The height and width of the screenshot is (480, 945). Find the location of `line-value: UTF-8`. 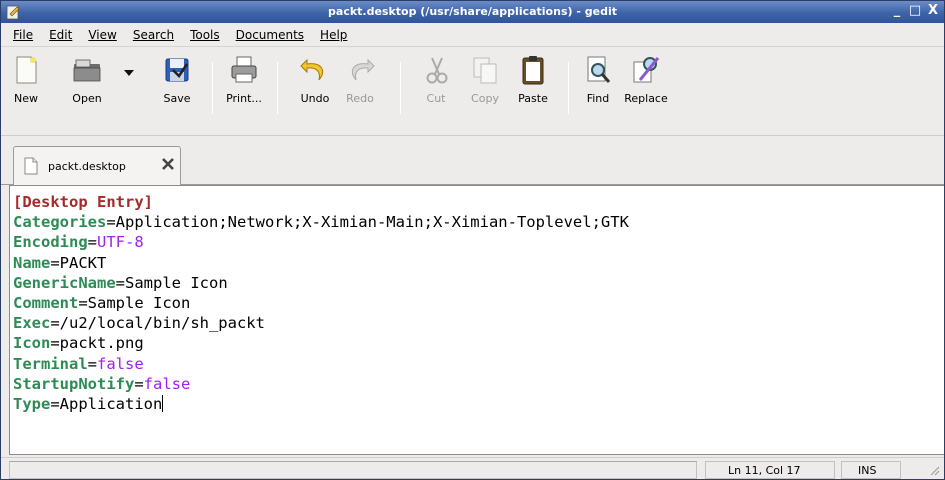

line-value: UTF-8 is located at coordinates (120, 242).